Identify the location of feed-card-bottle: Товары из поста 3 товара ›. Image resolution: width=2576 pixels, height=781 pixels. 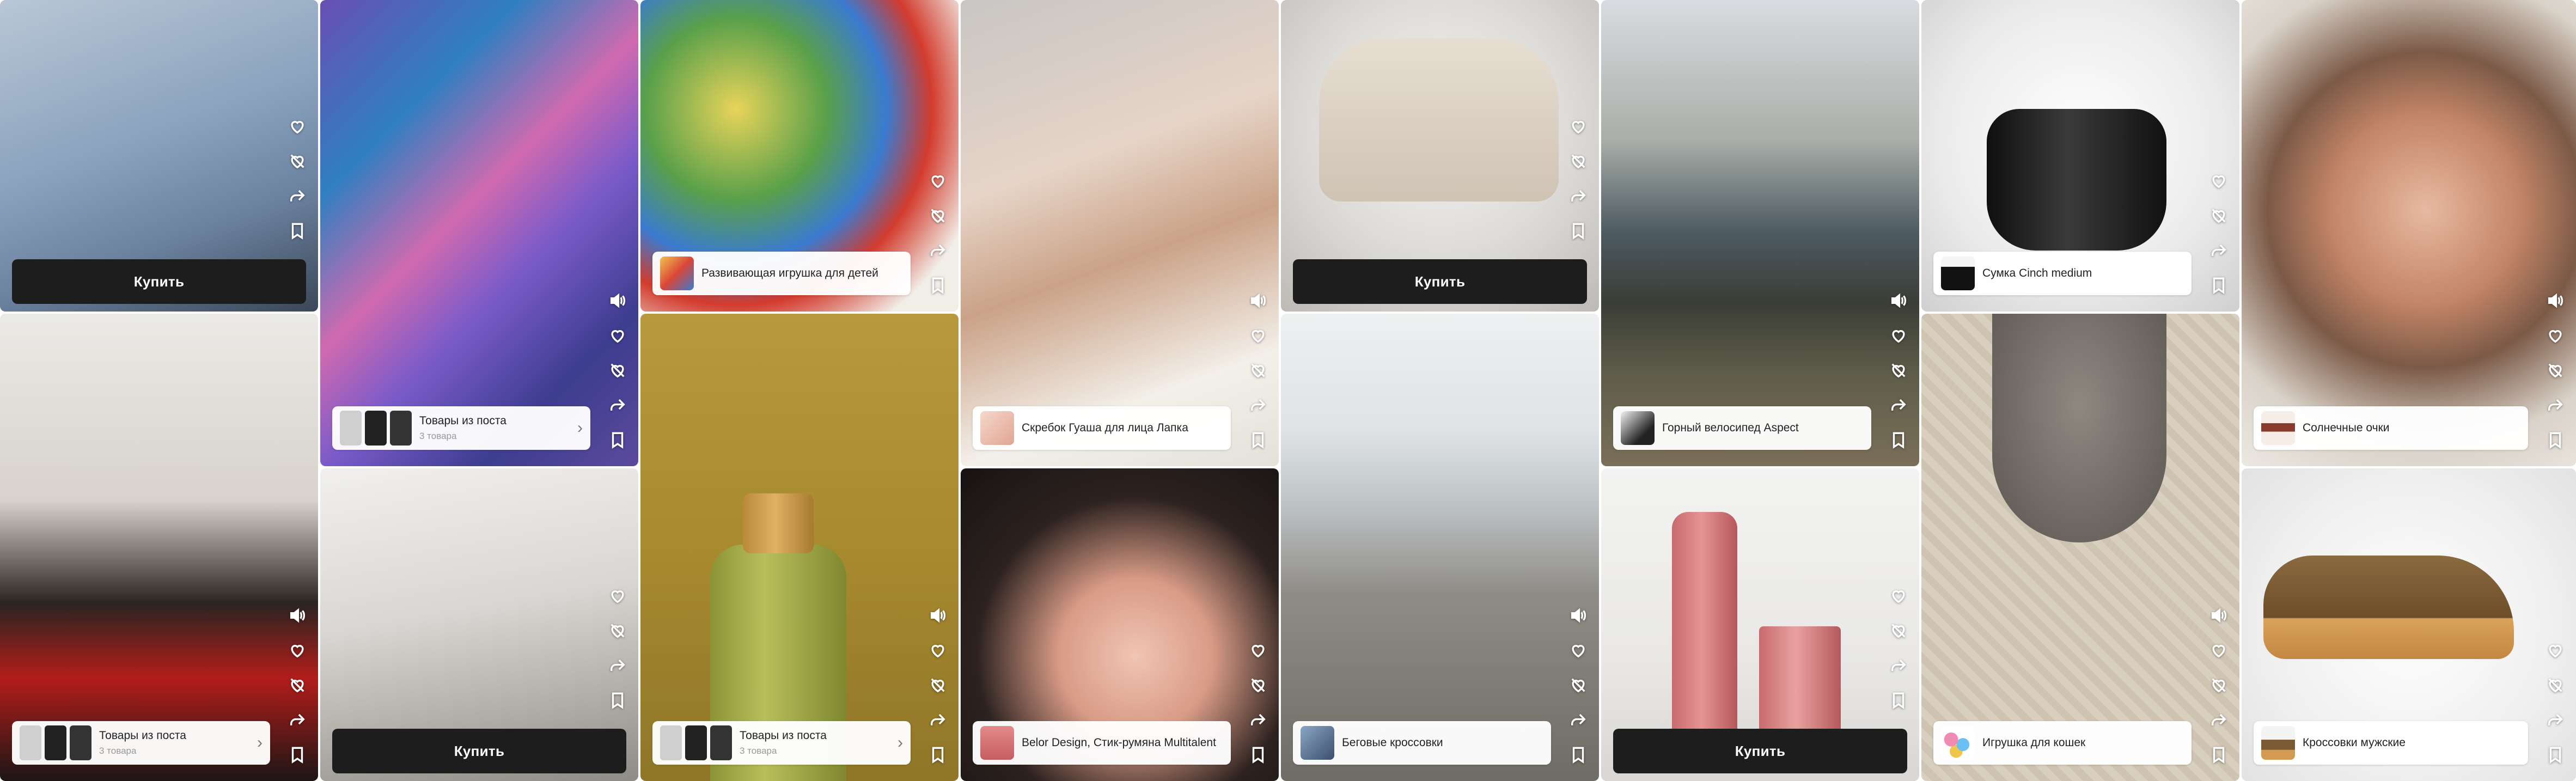
(799, 547).